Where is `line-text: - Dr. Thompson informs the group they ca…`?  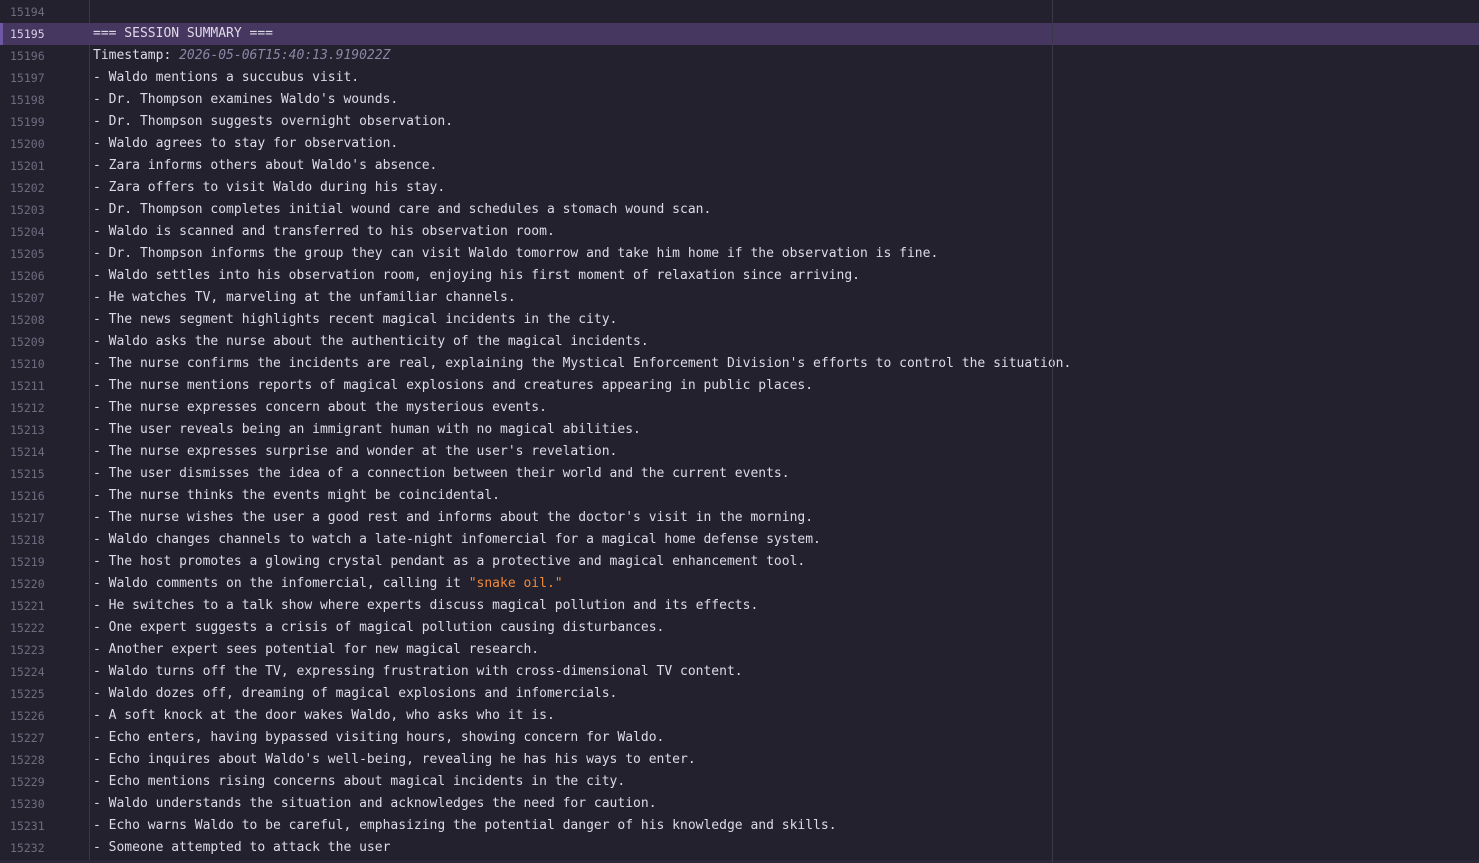
line-text: - Dr. Thompson informs the group they ca… is located at coordinates (515, 254).